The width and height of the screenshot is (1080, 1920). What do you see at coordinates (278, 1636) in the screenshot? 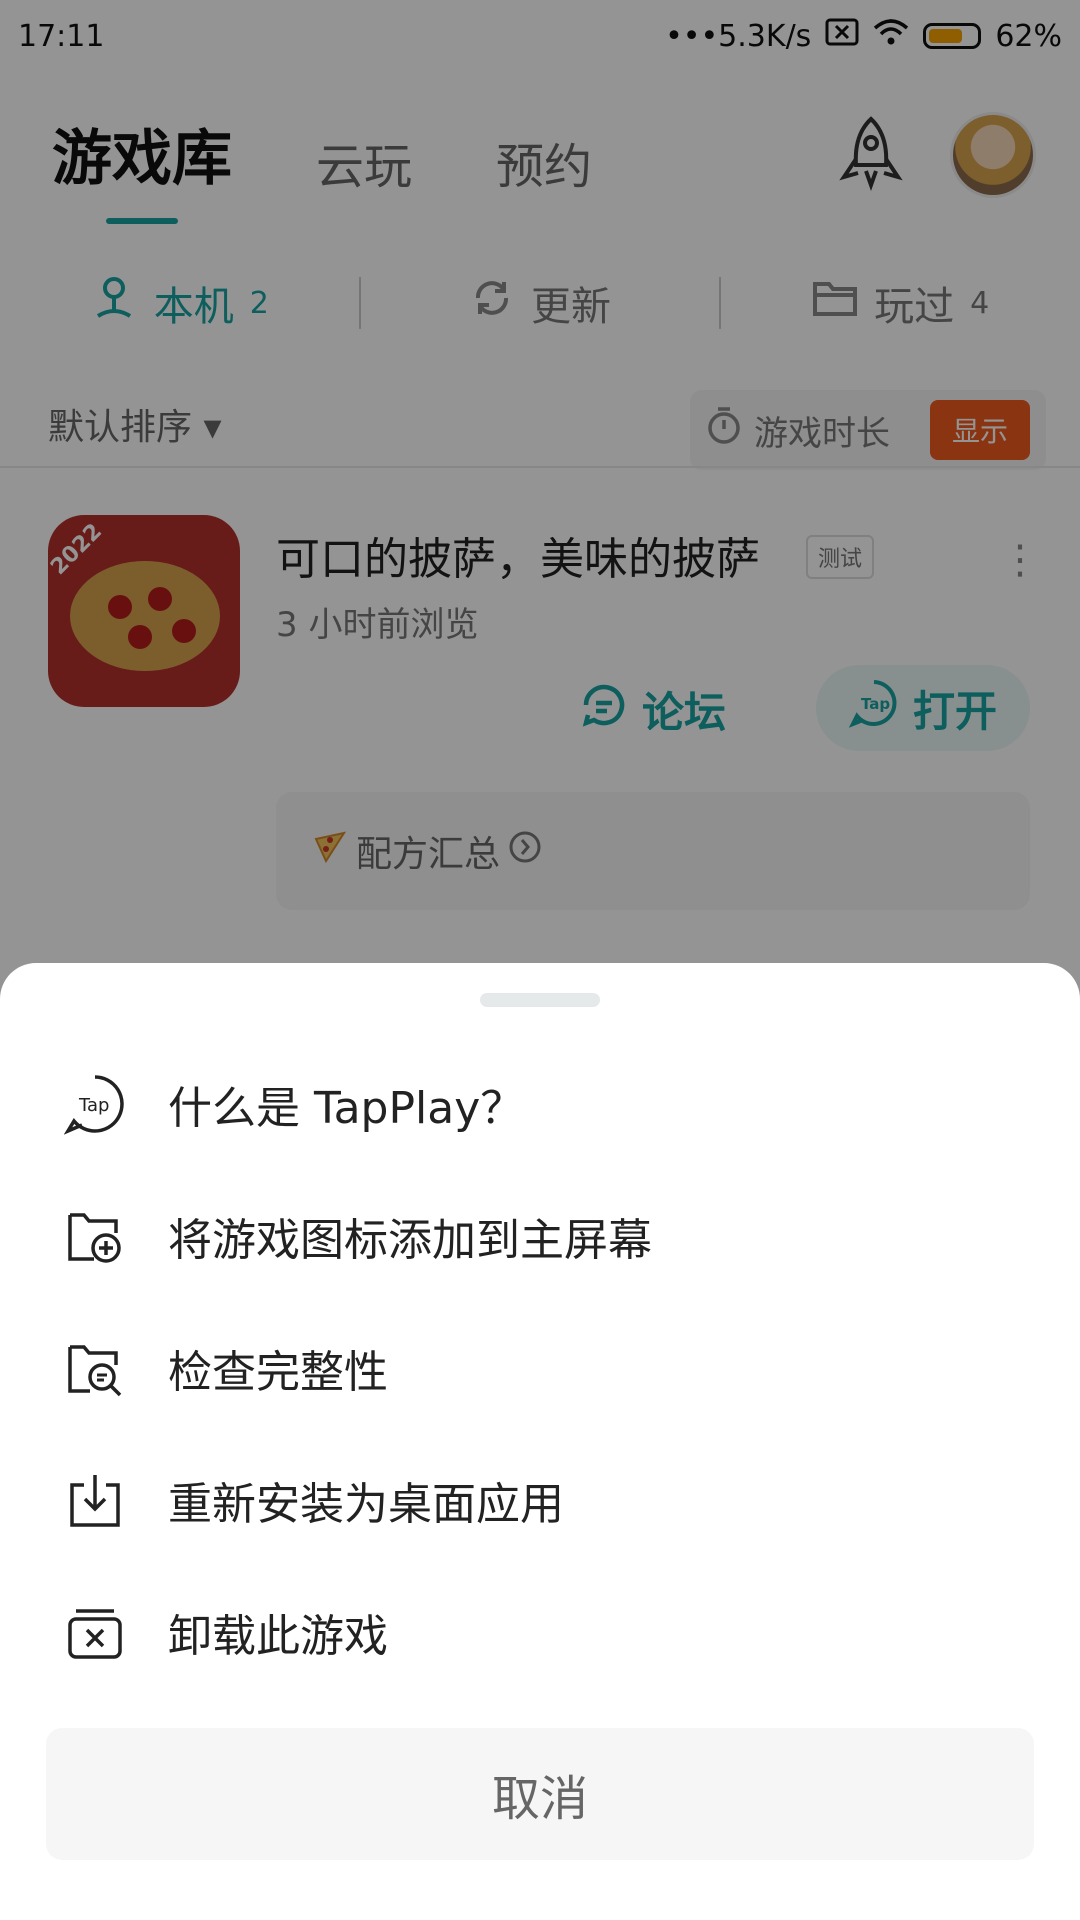
I see `menu-item-label: 卸载此游戏` at bounding box center [278, 1636].